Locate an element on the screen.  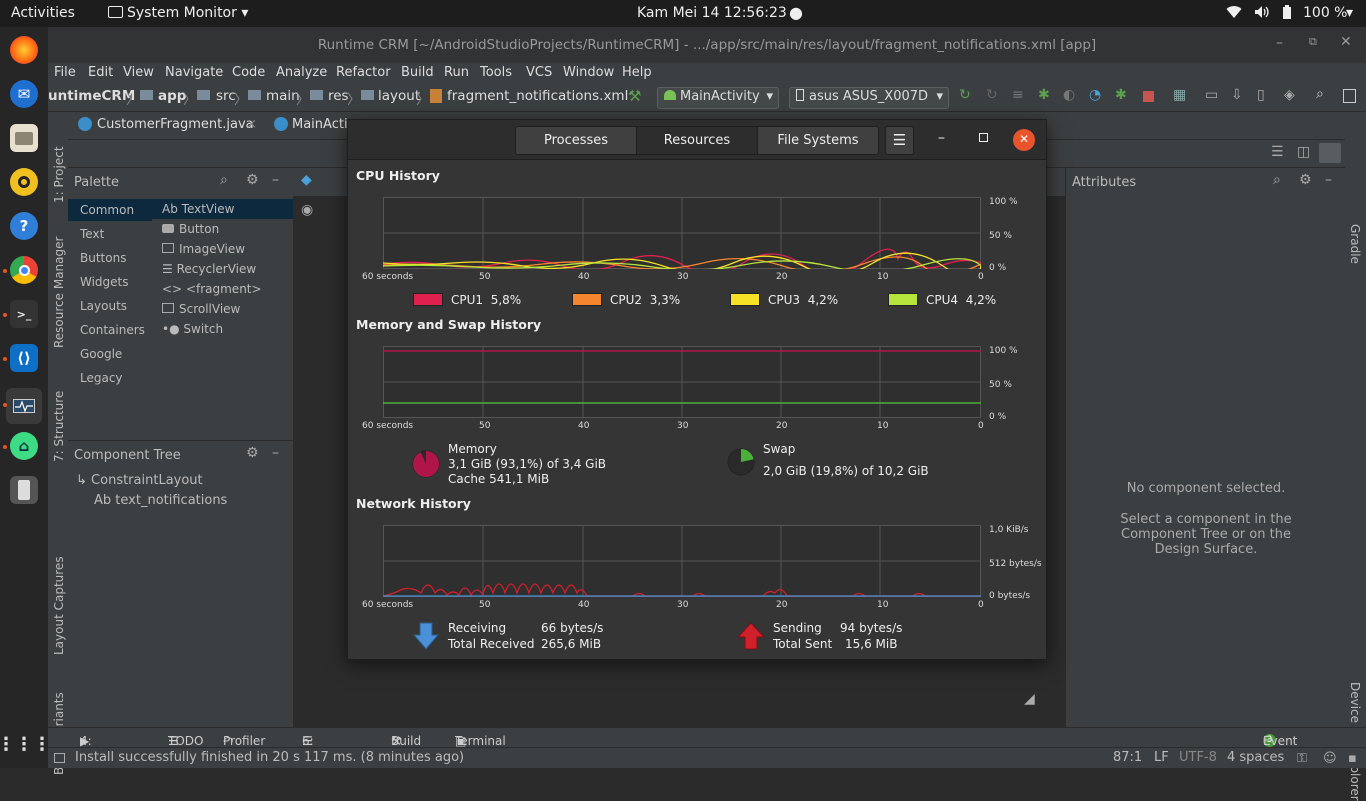
menu-navigate: Navigate is located at coordinates (194, 72).